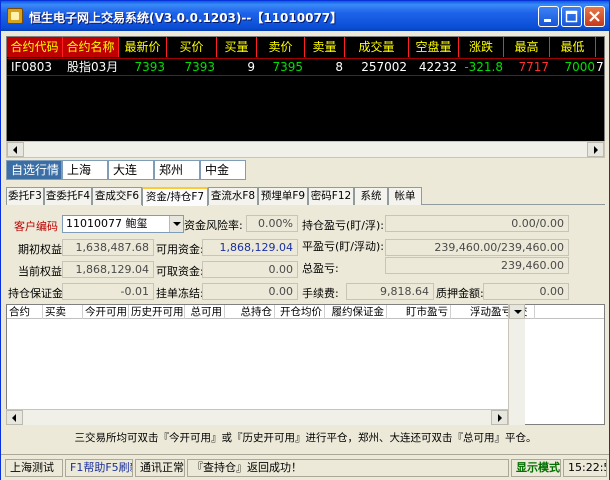 The height and width of the screenshot is (480, 610). Describe the element at coordinates (31, 67) in the screenshot. I see `cell-code: IF0803` at that location.